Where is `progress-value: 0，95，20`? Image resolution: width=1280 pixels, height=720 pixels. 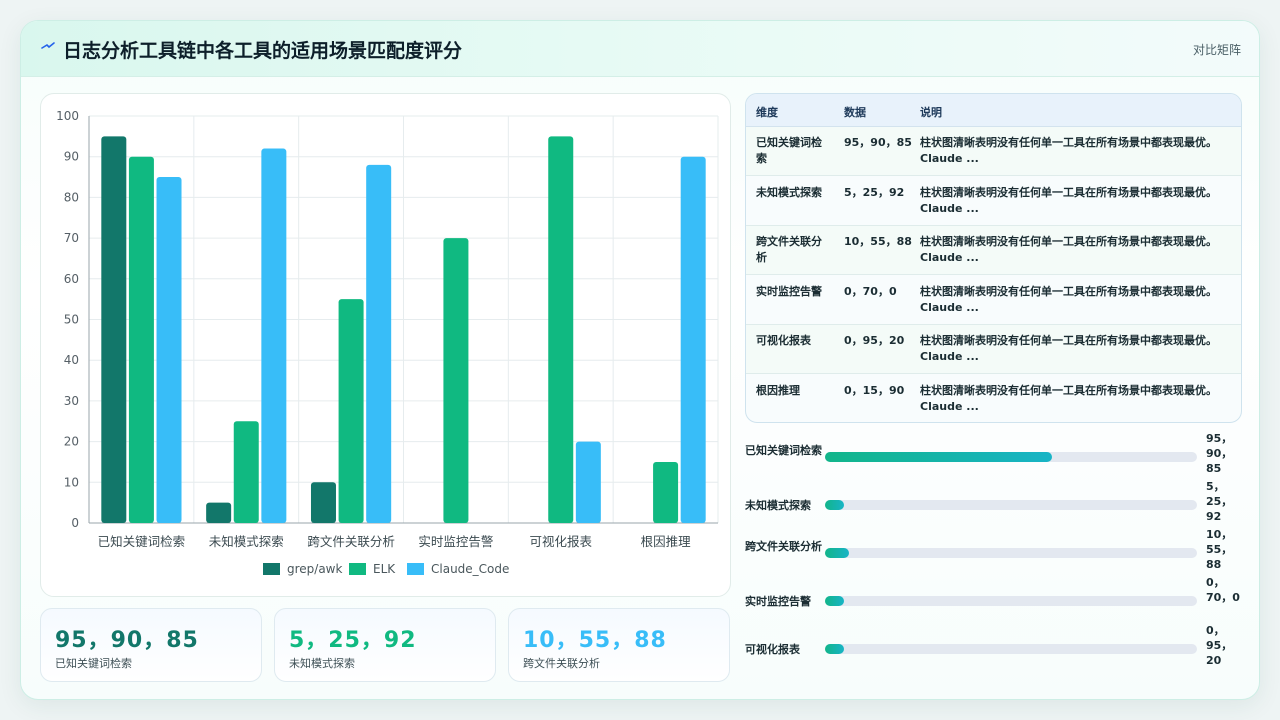 progress-value: 0，95，20 is located at coordinates (1219, 645).